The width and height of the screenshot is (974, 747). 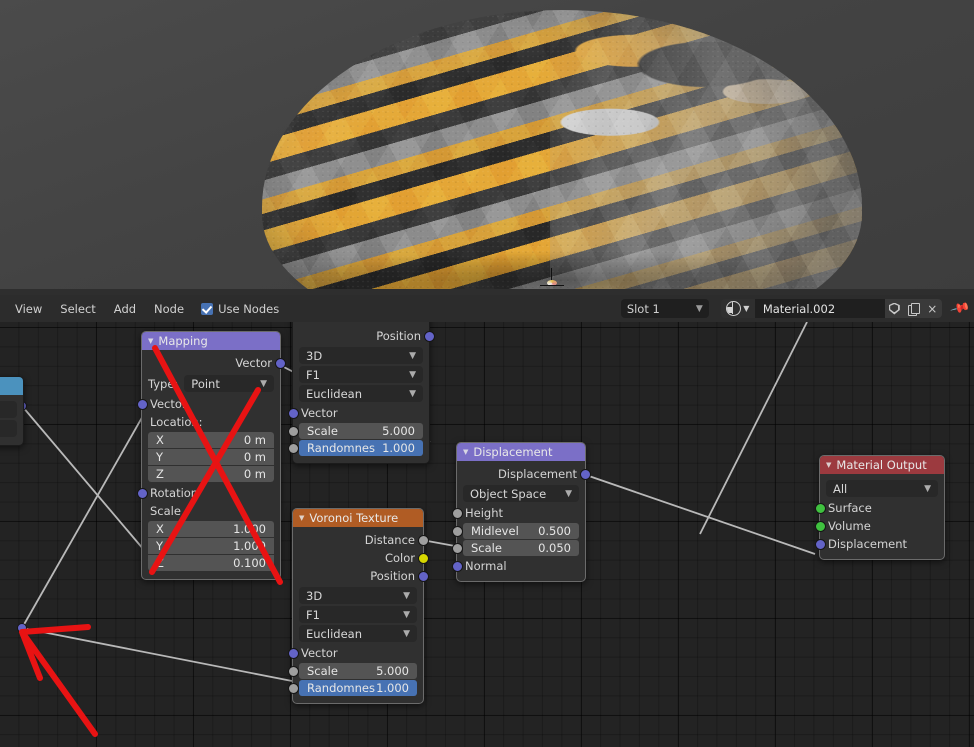 I want to click on socket-voronoi-scale-in, so click(x=293, y=671).